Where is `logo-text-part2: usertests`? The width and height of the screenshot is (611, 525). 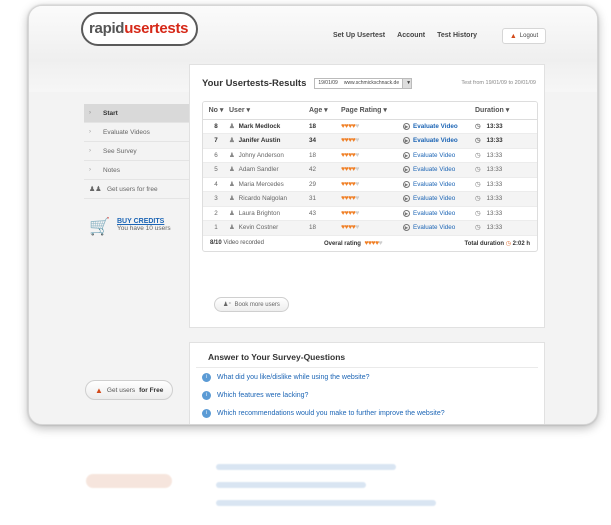 logo-text-part2: usertests is located at coordinates (156, 28).